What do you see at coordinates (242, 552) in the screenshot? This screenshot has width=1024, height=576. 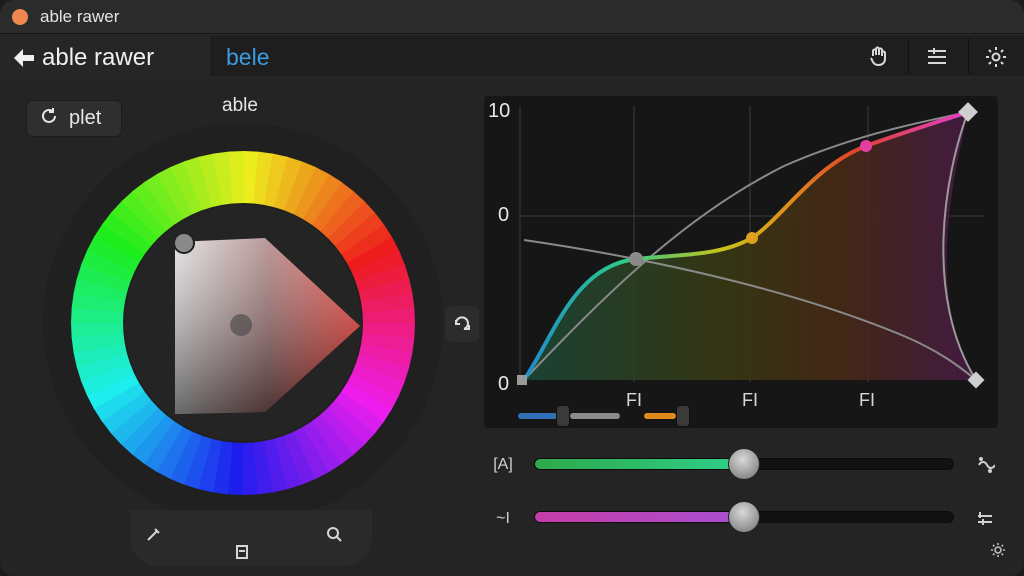 I see `balance-icon` at bounding box center [242, 552].